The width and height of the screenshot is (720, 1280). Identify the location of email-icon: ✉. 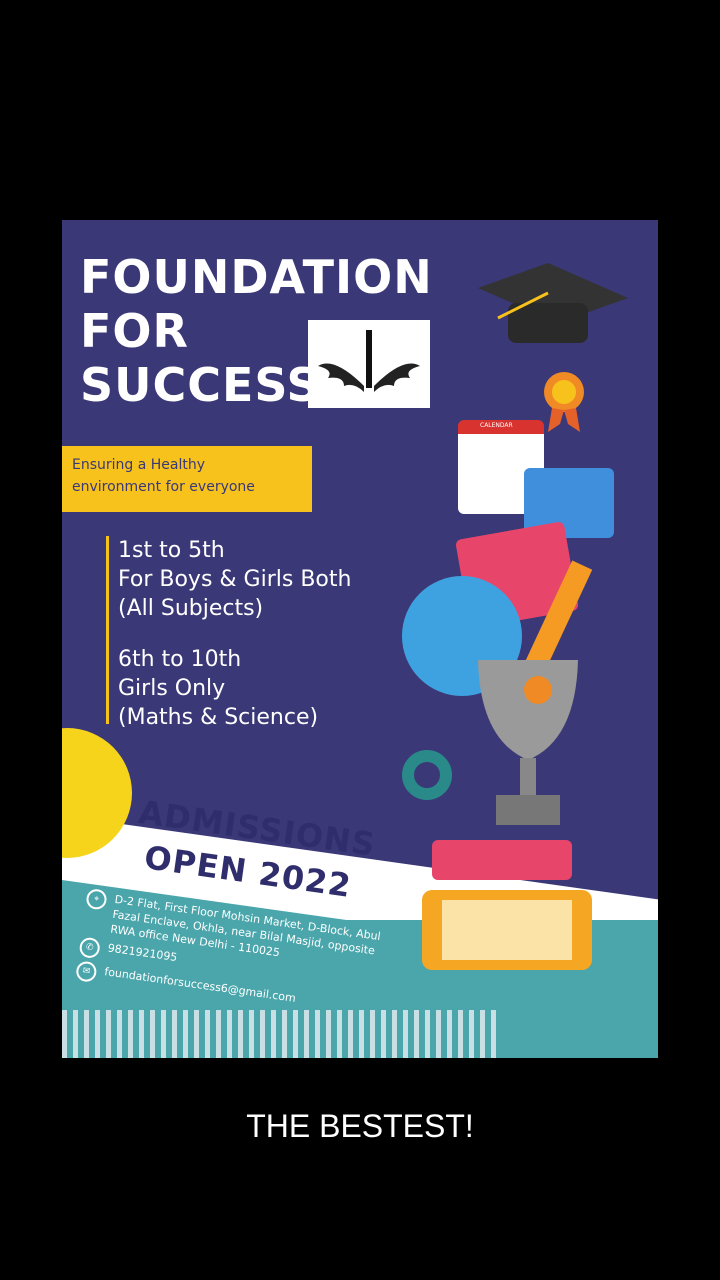
(86, 971).